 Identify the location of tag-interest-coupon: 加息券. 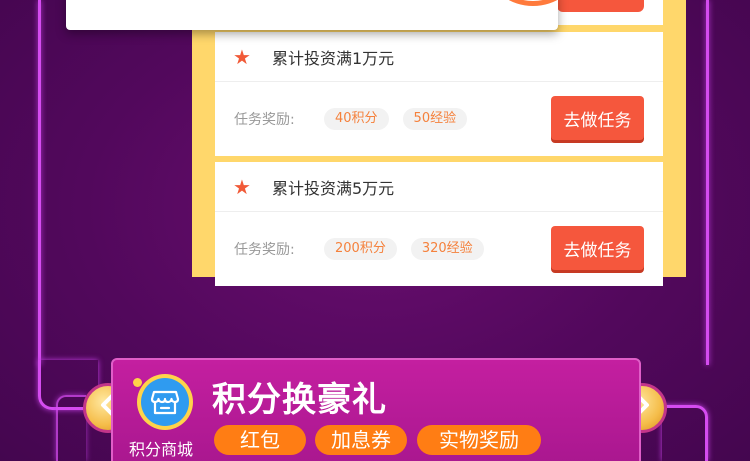
(361, 440).